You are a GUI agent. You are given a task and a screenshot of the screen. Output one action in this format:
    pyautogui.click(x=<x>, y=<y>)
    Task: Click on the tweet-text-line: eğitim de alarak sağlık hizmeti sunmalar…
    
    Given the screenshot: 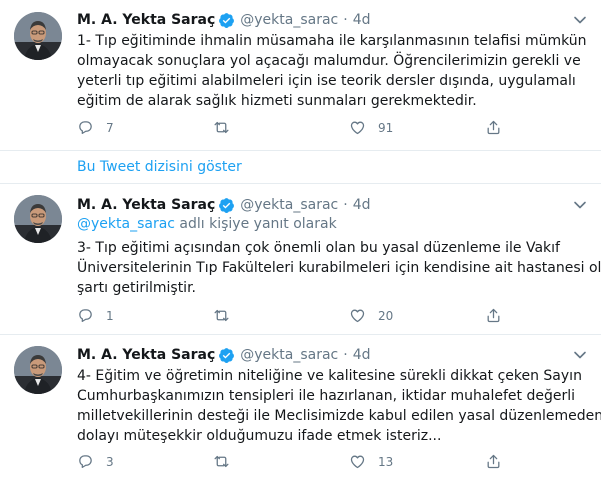 What is the action you would take?
    pyautogui.click(x=277, y=101)
    